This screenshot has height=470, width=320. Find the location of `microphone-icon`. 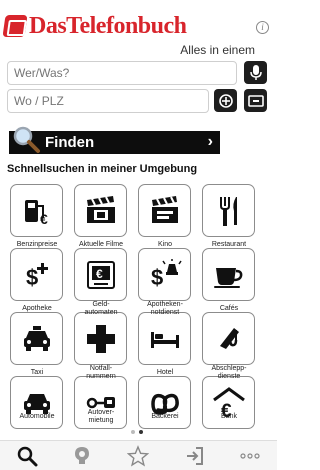

microphone-icon is located at coordinates (255, 72).